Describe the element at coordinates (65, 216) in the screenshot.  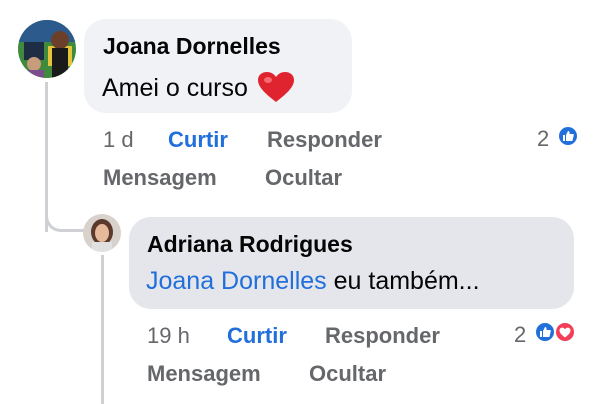
I see `thread-line-curve` at that location.